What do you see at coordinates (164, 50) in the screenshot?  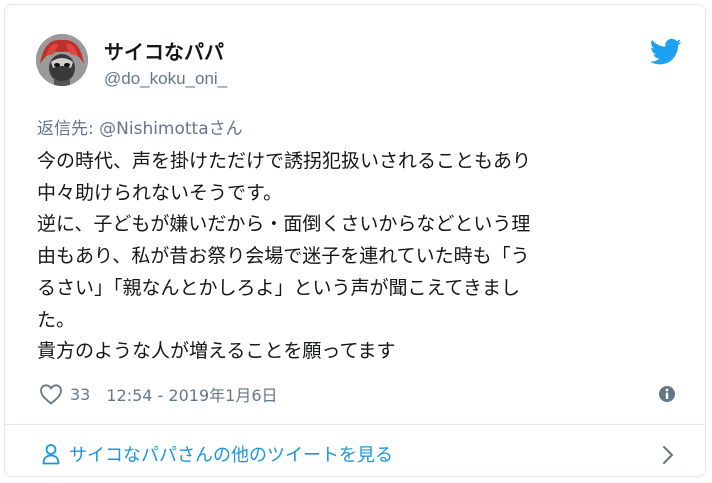 I see `display-name: サイコなパパ` at bounding box center [164, 50].